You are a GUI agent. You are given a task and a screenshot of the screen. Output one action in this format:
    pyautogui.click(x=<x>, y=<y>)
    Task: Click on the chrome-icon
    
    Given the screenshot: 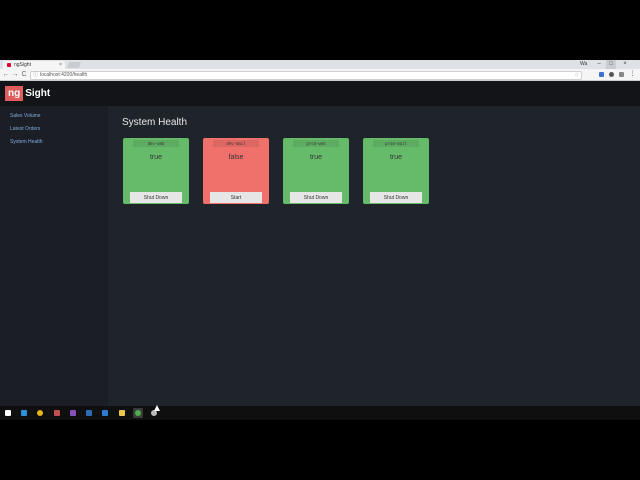 What is the action you would take?
    pyautogui.click(x=40, y=413)
    